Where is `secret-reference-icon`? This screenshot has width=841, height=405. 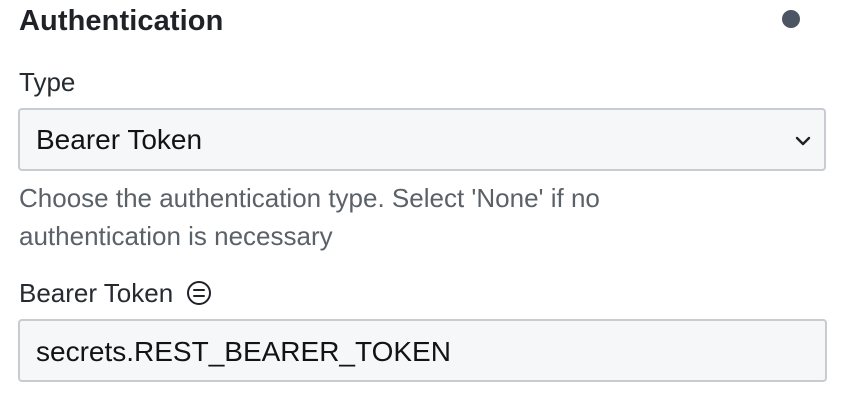 secret-reference-icon is located at coordinates (199, 293).